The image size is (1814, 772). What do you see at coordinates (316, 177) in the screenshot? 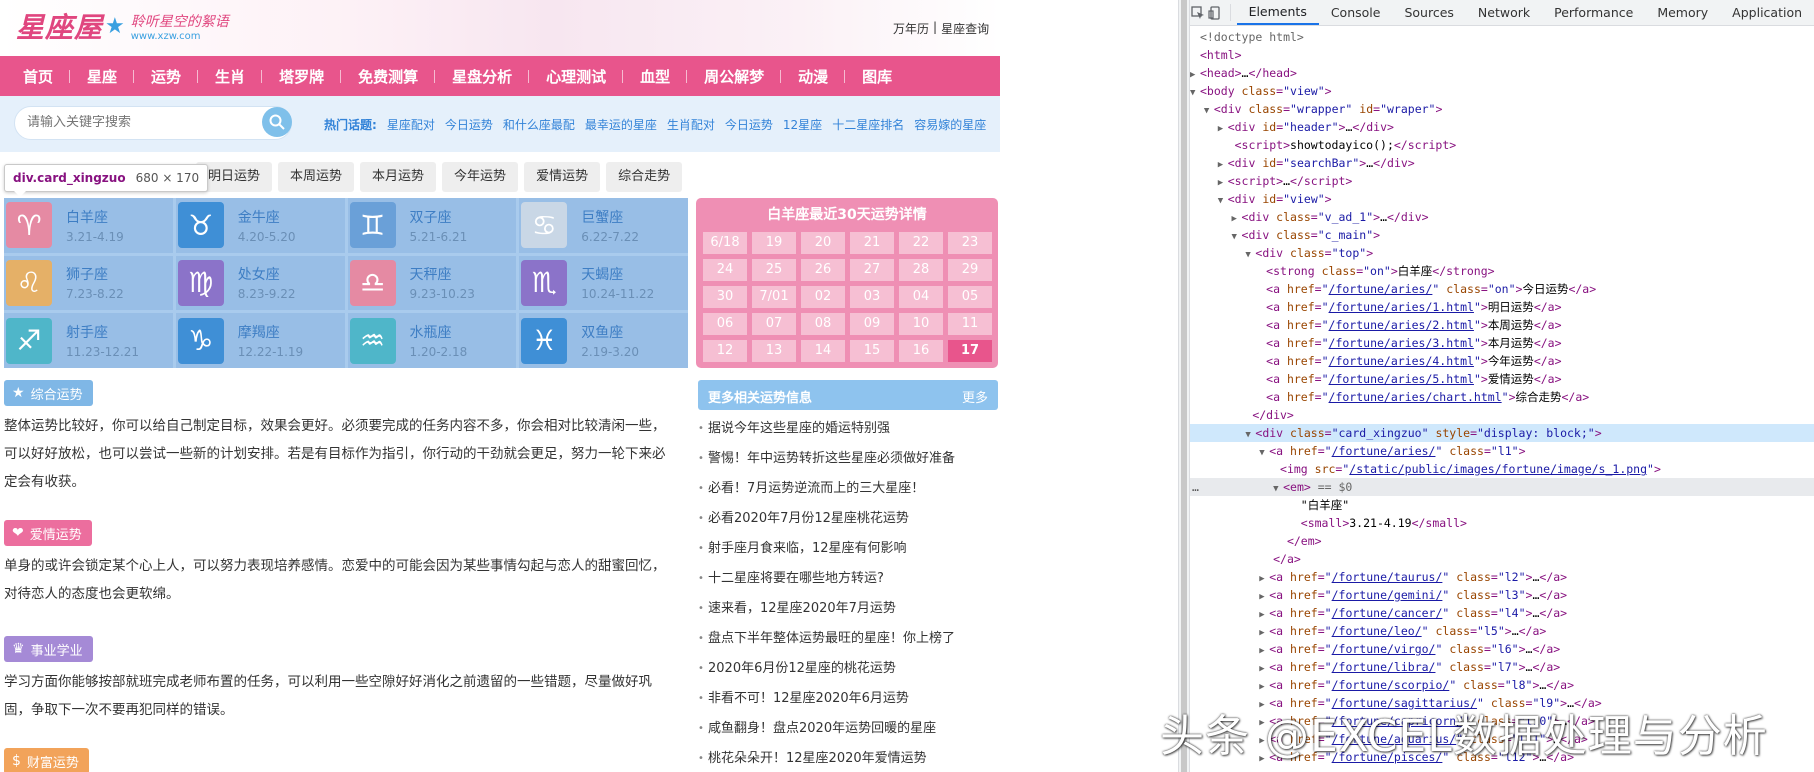
I see `fortune-tab: 本周运势` at bounding box center [316, 177].